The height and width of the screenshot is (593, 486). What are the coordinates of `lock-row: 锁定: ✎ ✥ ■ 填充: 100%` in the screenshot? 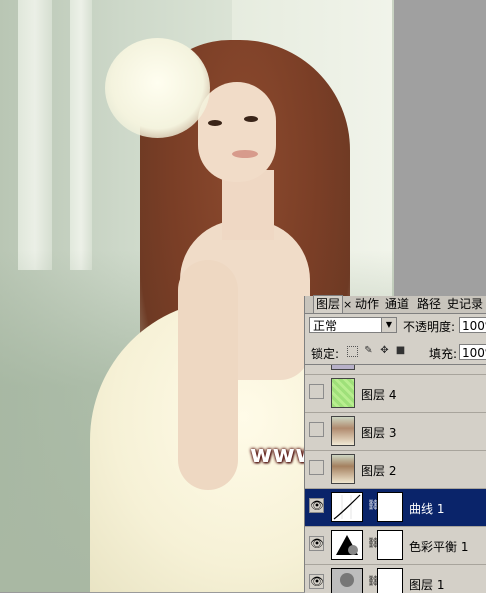 It's located at (395, 352).